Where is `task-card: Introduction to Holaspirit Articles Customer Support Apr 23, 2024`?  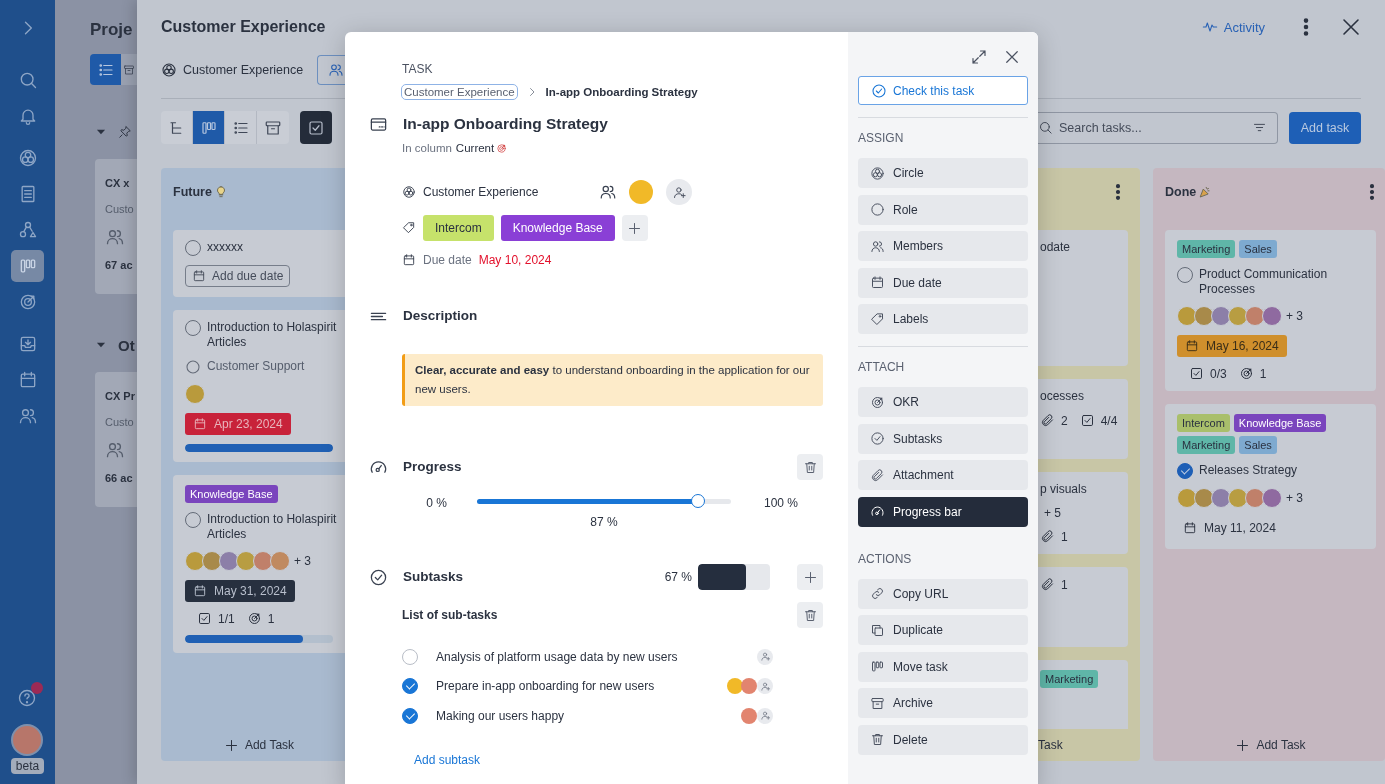 task-card: Introduction to Holaspirit Articles Customer Support Apr 23, 2024 is located at coordinates (259, 386).